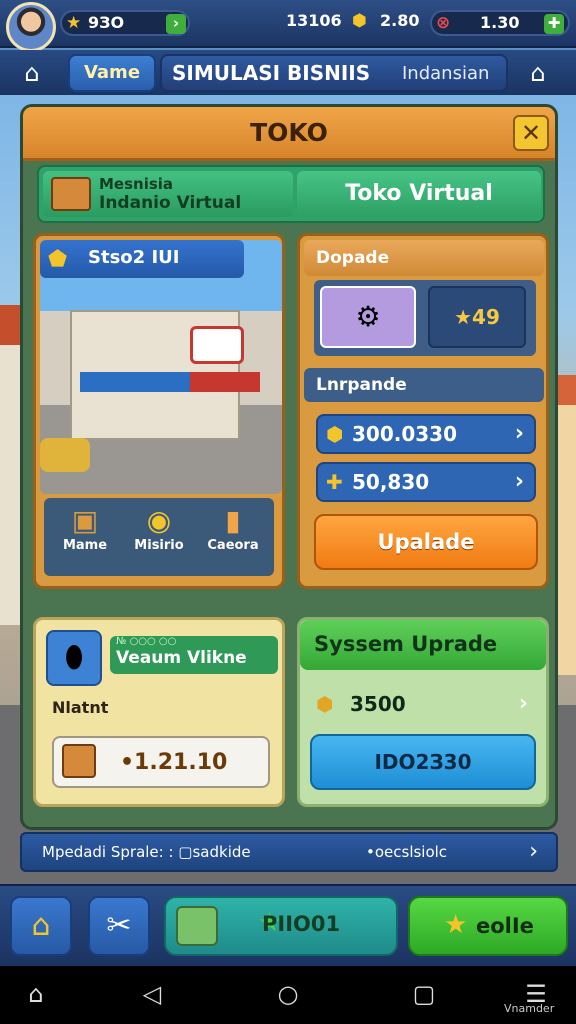 The width and height of the screenshot is (576, 1024). Describe the element at coordinates (146, 641) in the screenshot. I see `product-banner-small: № ○○○ ○○` at that location.